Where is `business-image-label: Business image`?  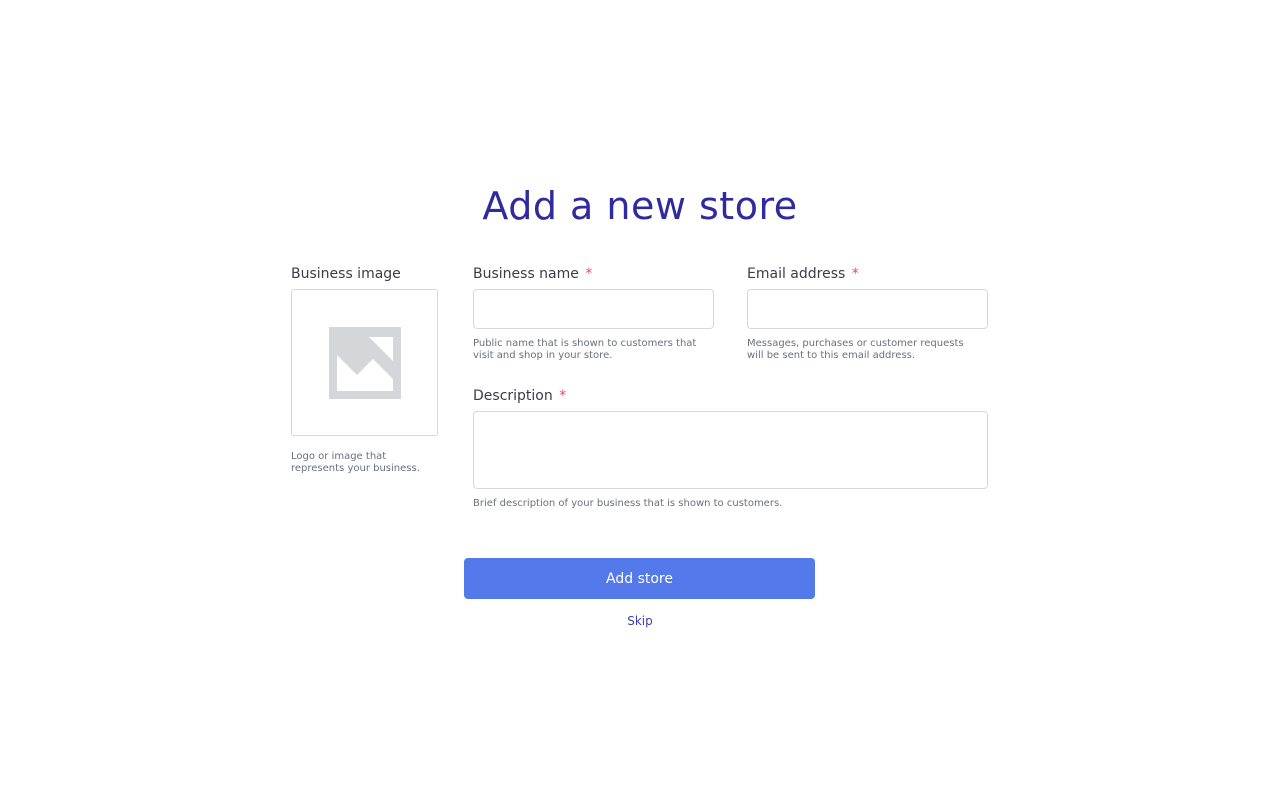 business-image-label: Business image is located at coordinates (346, 274).